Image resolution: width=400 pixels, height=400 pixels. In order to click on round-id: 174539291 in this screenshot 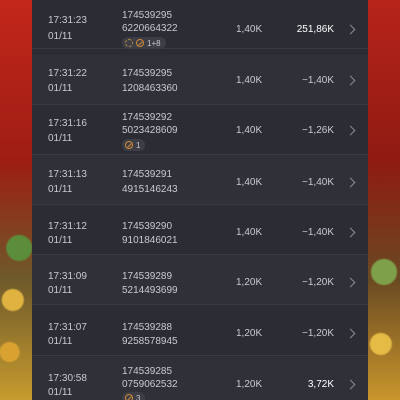, I will do `click(147, 174)`.